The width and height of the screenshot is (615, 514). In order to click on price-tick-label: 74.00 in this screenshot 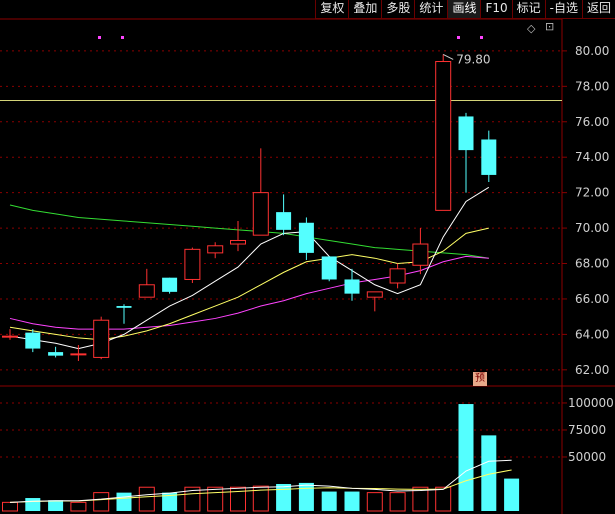, I will do `click(592, 157)`.